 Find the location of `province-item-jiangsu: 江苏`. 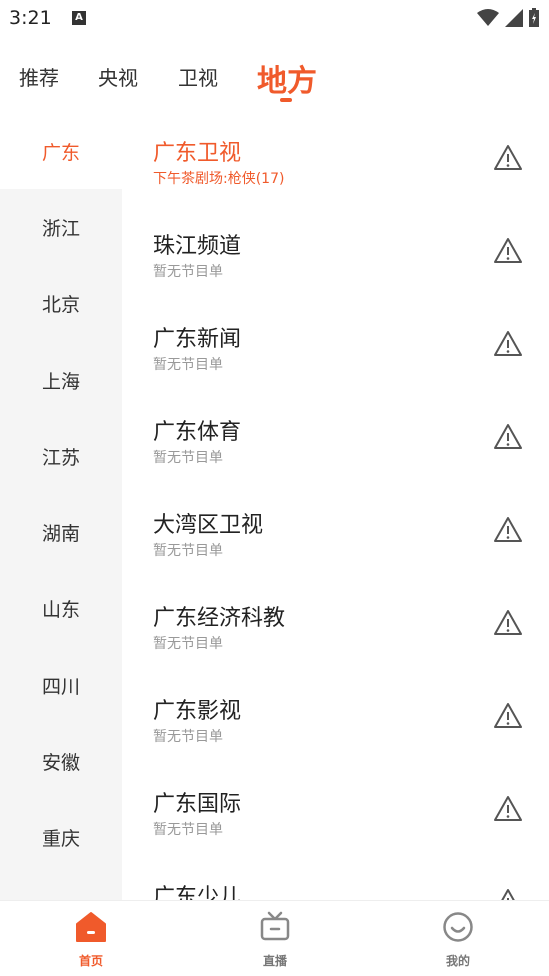

province-item-jiangsu: 江苏 is located at coordinates (61, 456).